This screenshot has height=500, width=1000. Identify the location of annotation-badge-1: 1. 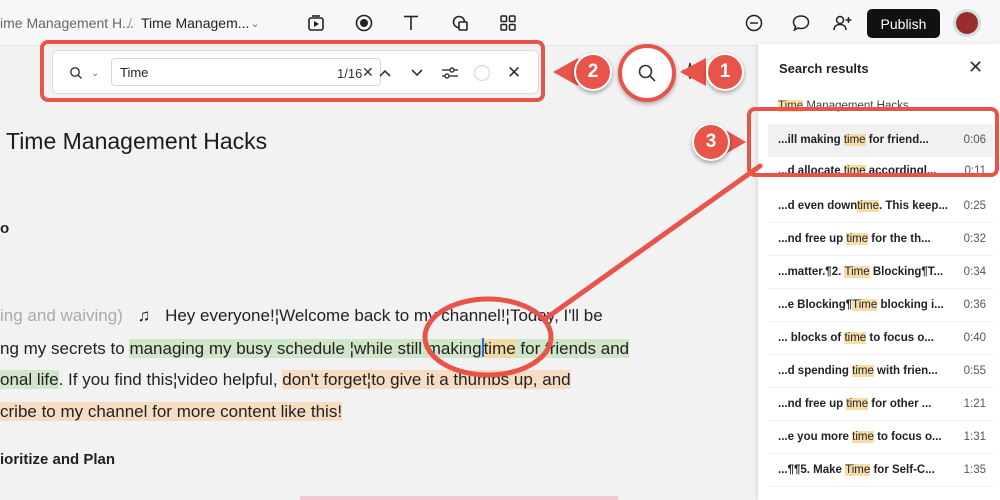
(725, 72).